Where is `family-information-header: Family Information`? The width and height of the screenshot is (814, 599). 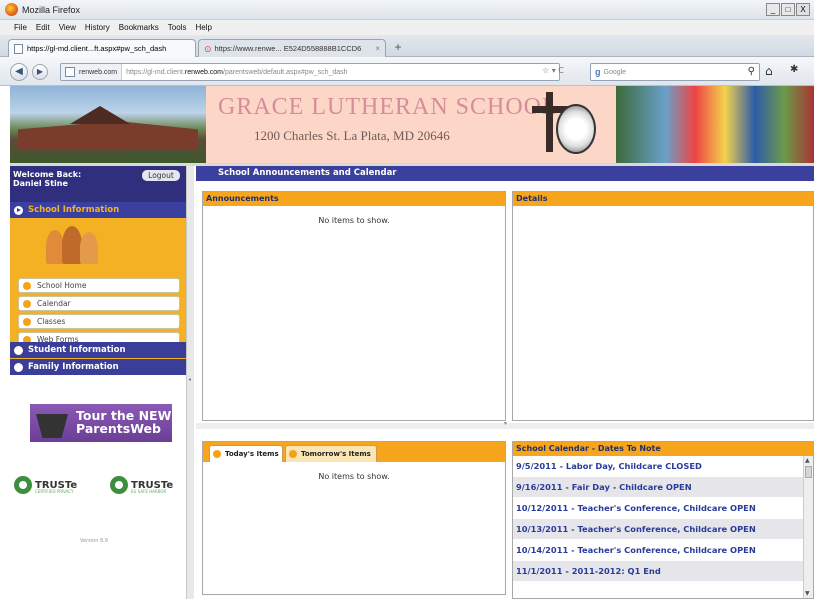
family-information-header: Family Information is located at coordinates (98, 367).